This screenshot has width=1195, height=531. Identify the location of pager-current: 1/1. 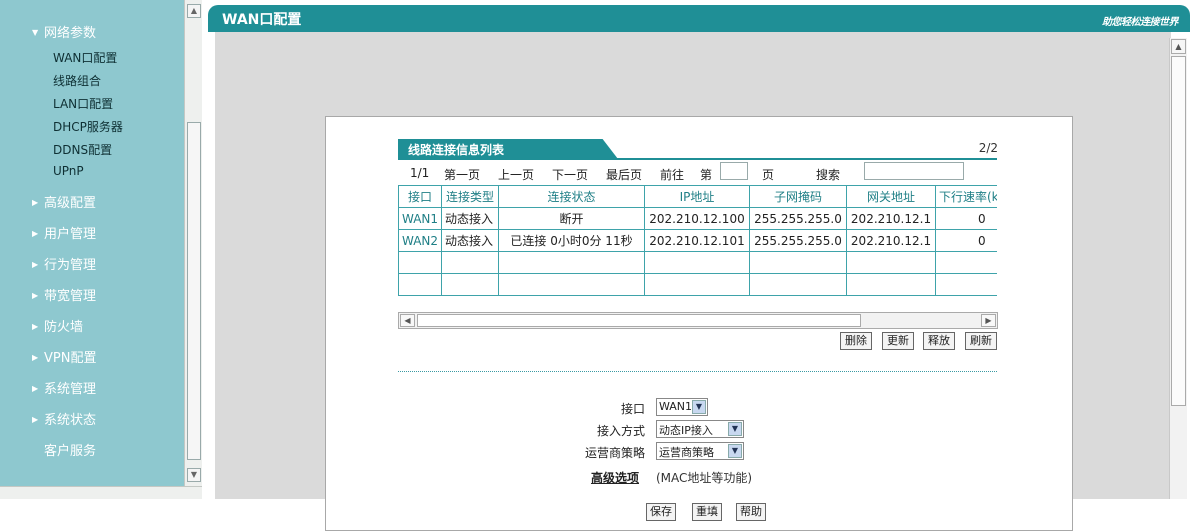
(420, 173).